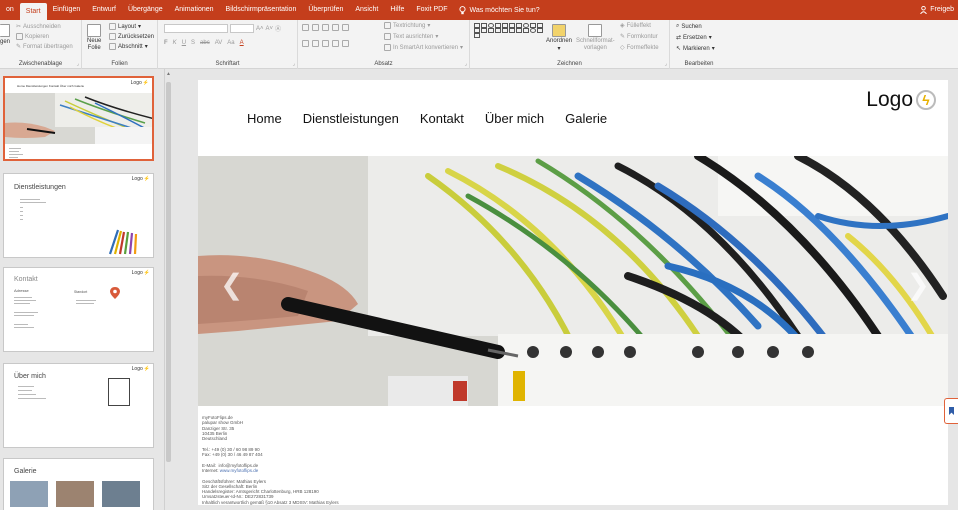 The width and height of the screenshot is (958, 510). Describe the element at coordinates (278, 28) in the screenshot. I see `clear-format-icon: Ⓐ` at that location.